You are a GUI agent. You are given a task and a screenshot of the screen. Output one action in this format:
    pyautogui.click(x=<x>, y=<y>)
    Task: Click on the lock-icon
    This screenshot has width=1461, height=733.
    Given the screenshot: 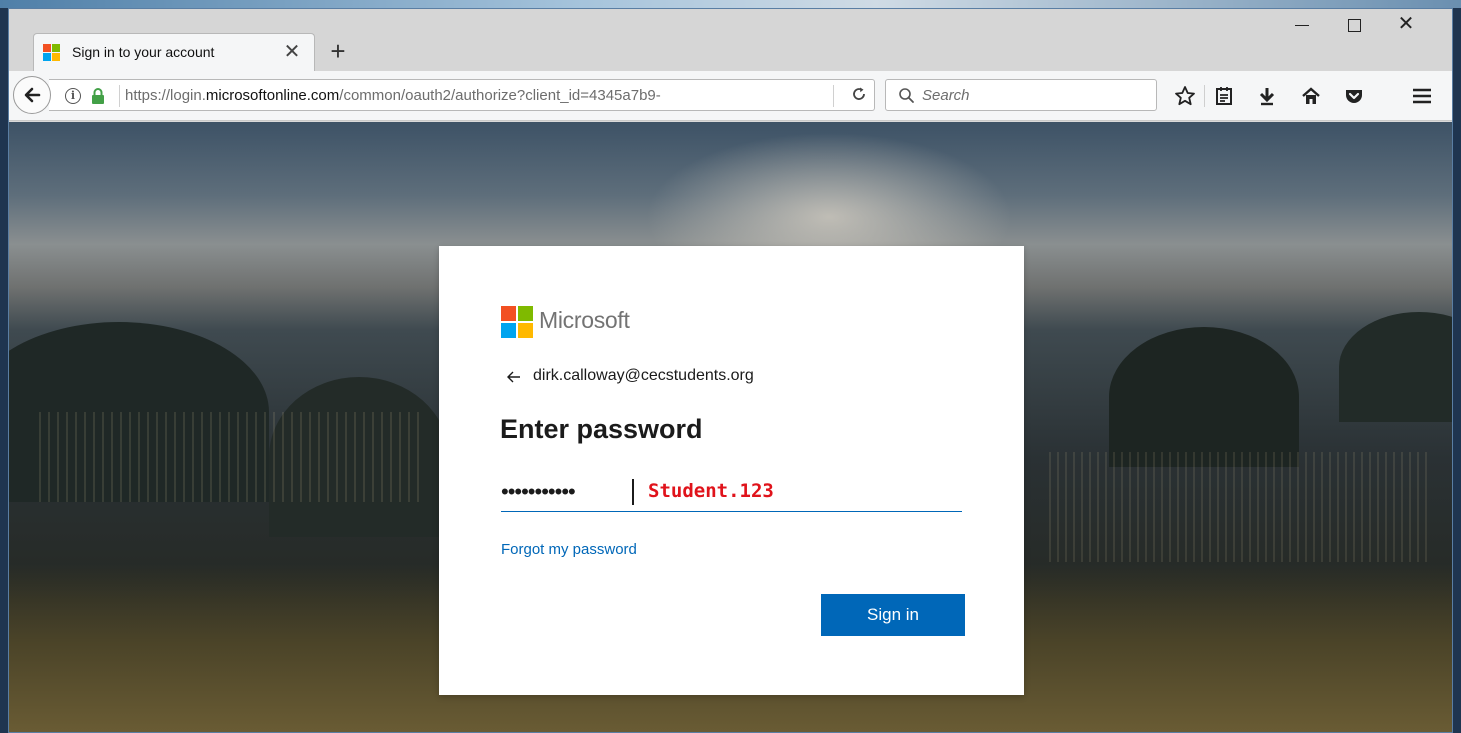 What is the action you would take?
    pyautogui.click(x=98, y=96)
    